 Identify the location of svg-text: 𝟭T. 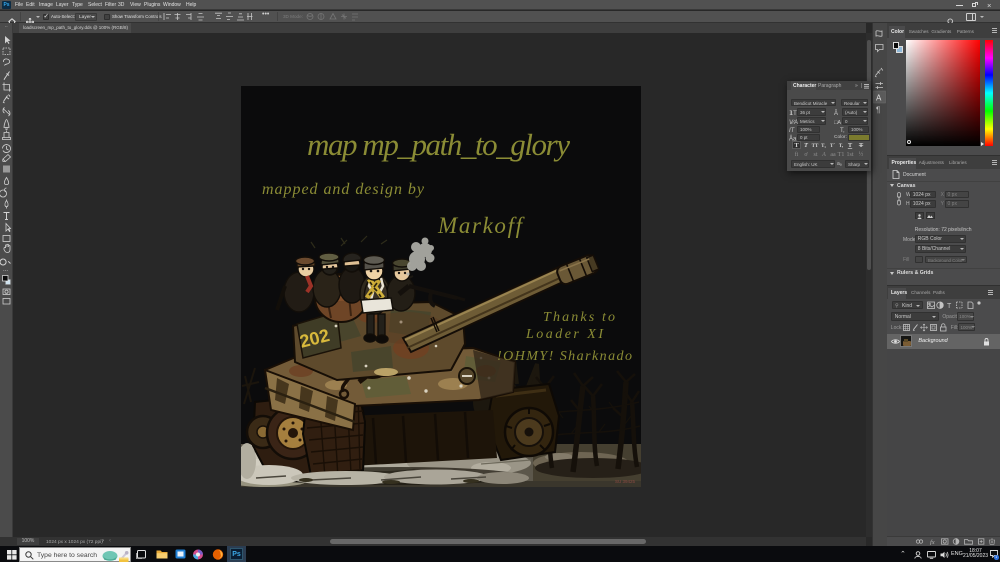
(793, 114).